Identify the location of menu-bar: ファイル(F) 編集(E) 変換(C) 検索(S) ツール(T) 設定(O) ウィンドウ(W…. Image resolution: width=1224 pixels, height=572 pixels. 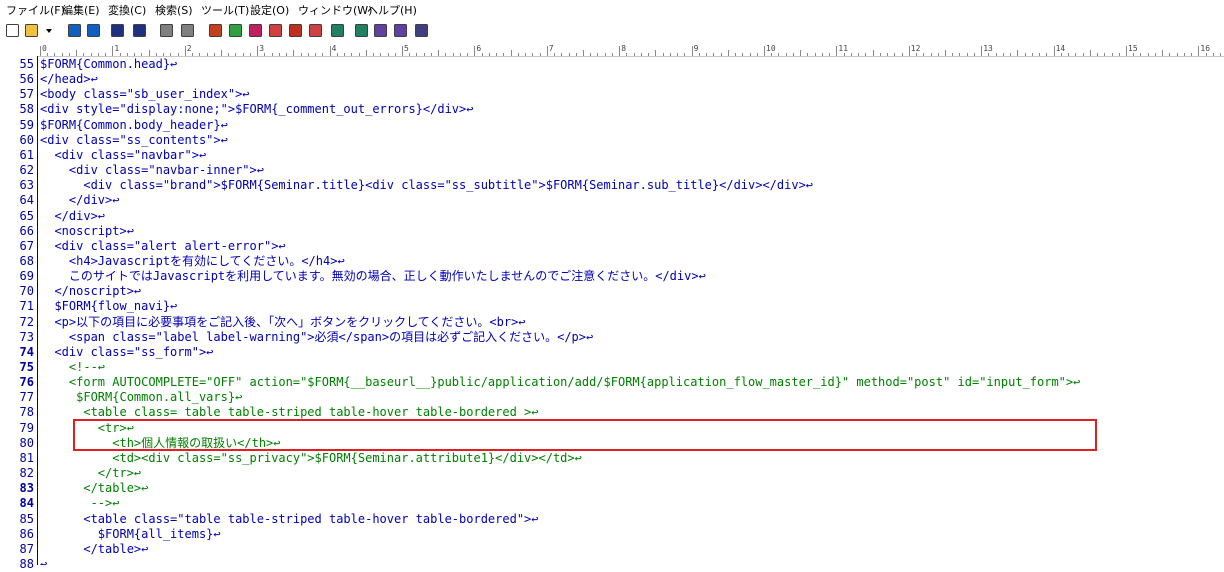
(612, 9).